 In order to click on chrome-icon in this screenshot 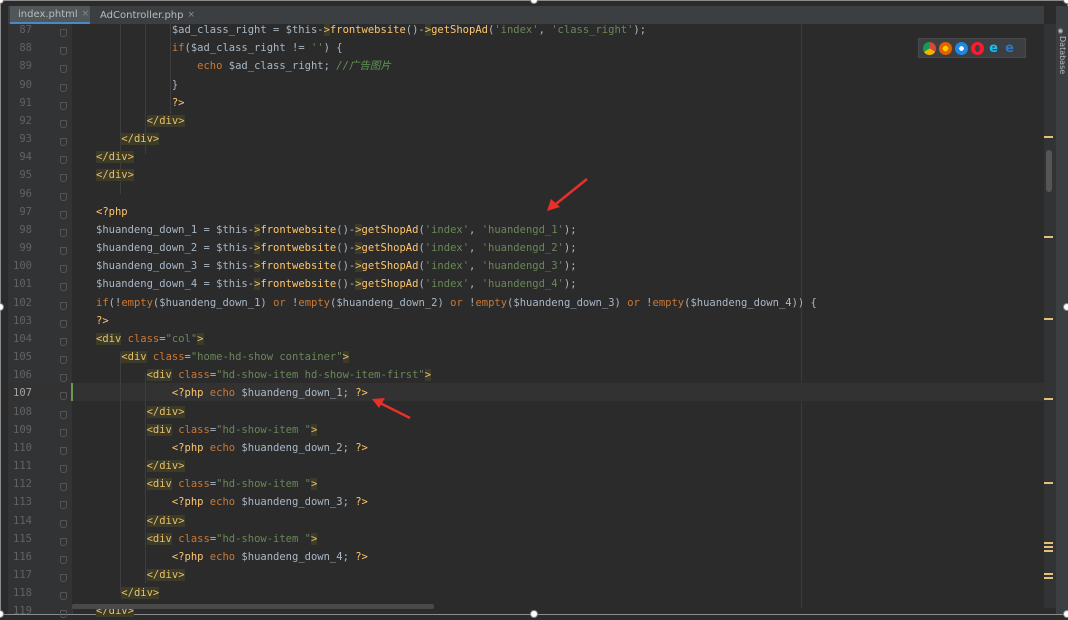, I will do `click(929, 48)`.